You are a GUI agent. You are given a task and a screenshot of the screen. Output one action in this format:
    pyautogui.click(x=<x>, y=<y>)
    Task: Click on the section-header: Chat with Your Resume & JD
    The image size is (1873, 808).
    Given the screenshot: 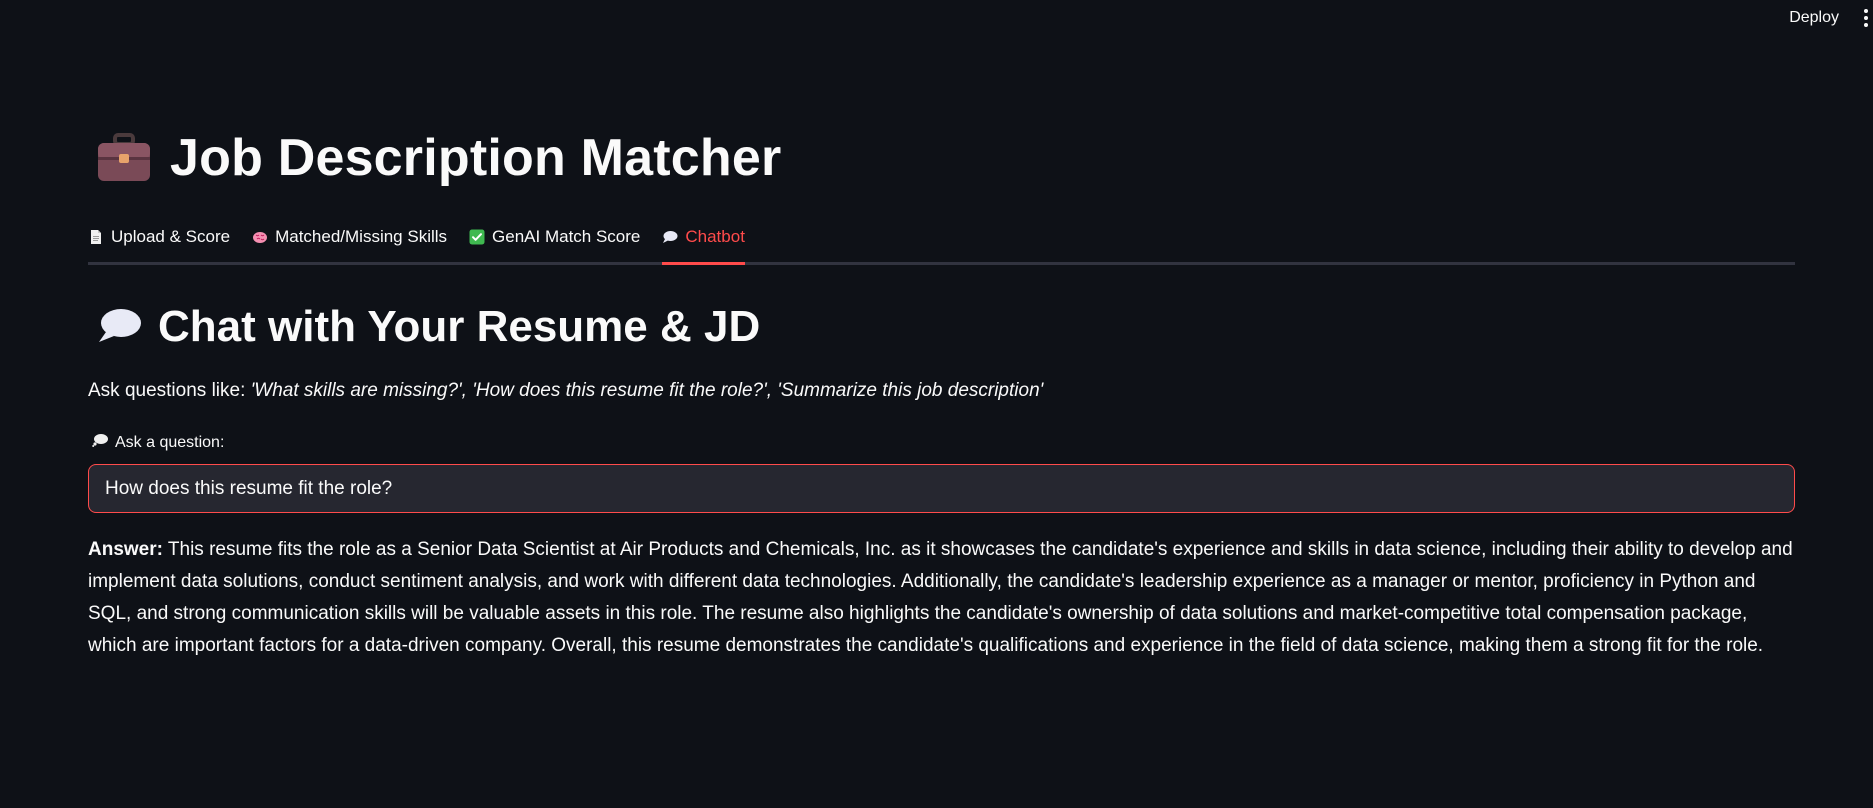 What is the action you would take?
    pyautogui.click(x=428, y=327)
    